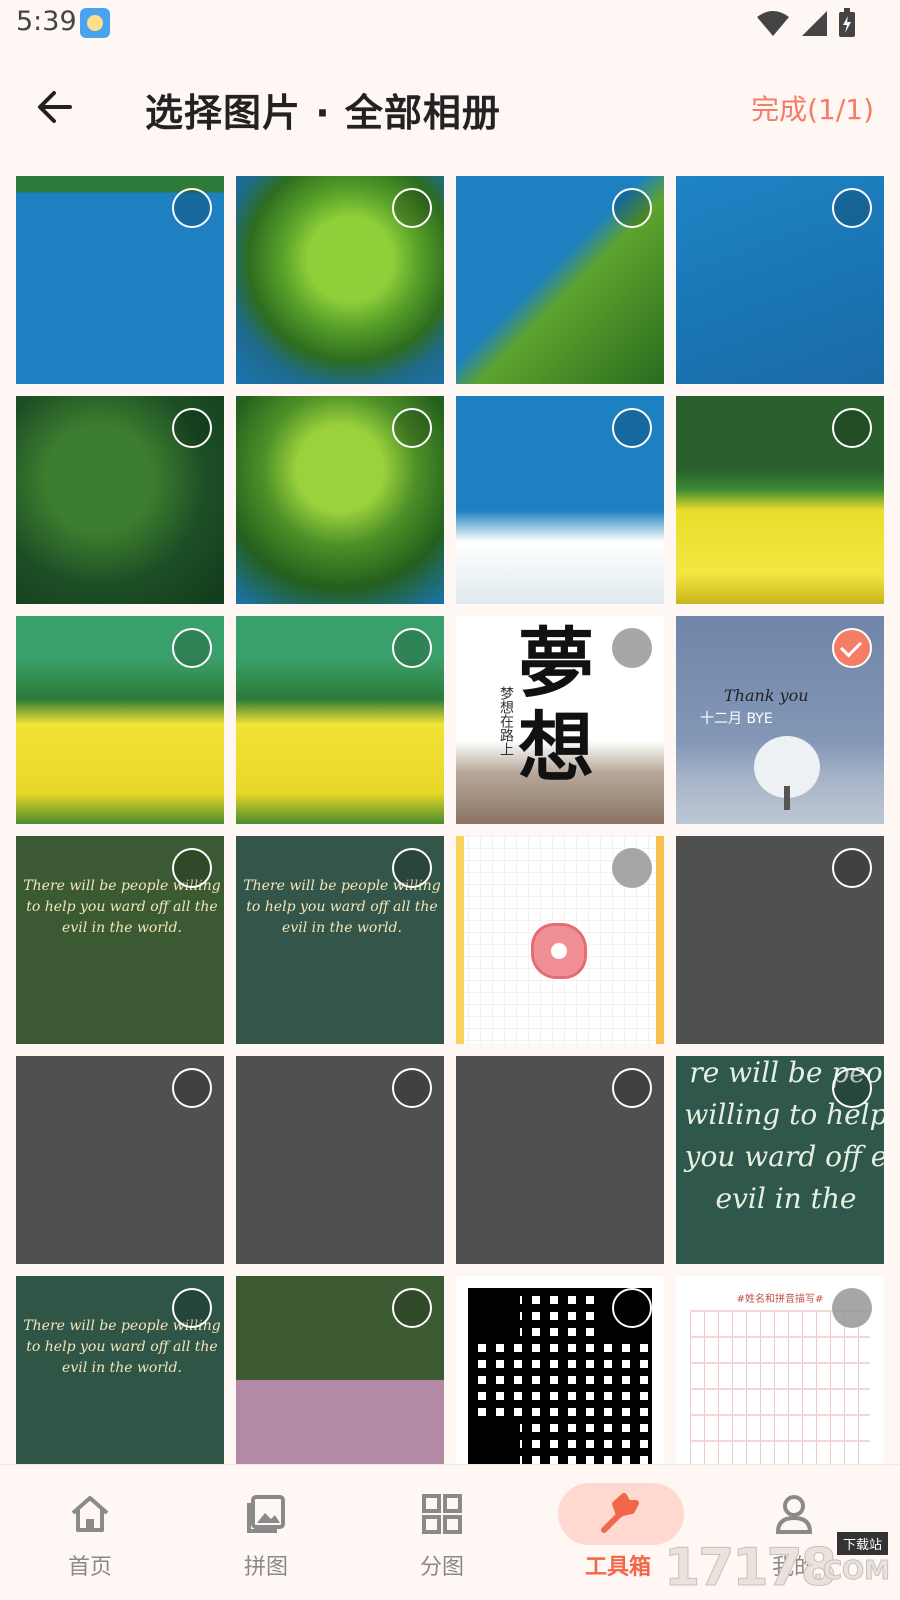 Image resolution: width=900 pixels, height=1600 pixels. I want to click on nav-item-split: 分图, so click(442, 1532).